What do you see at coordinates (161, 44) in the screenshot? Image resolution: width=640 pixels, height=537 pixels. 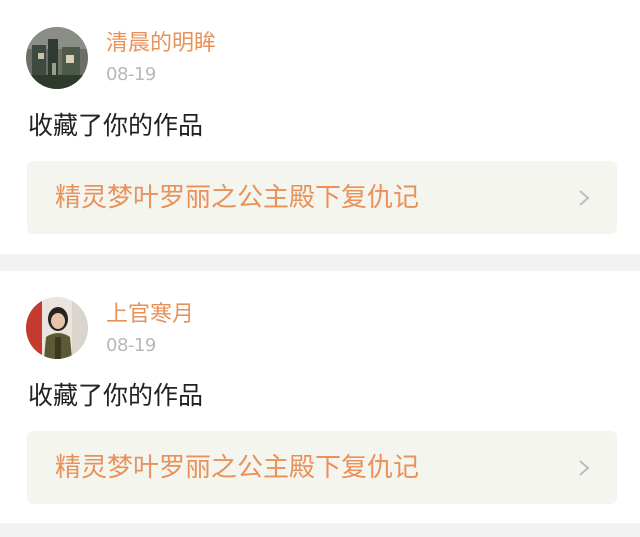 I see `username: 清晨的明眸` at bounding box center [161, 44].